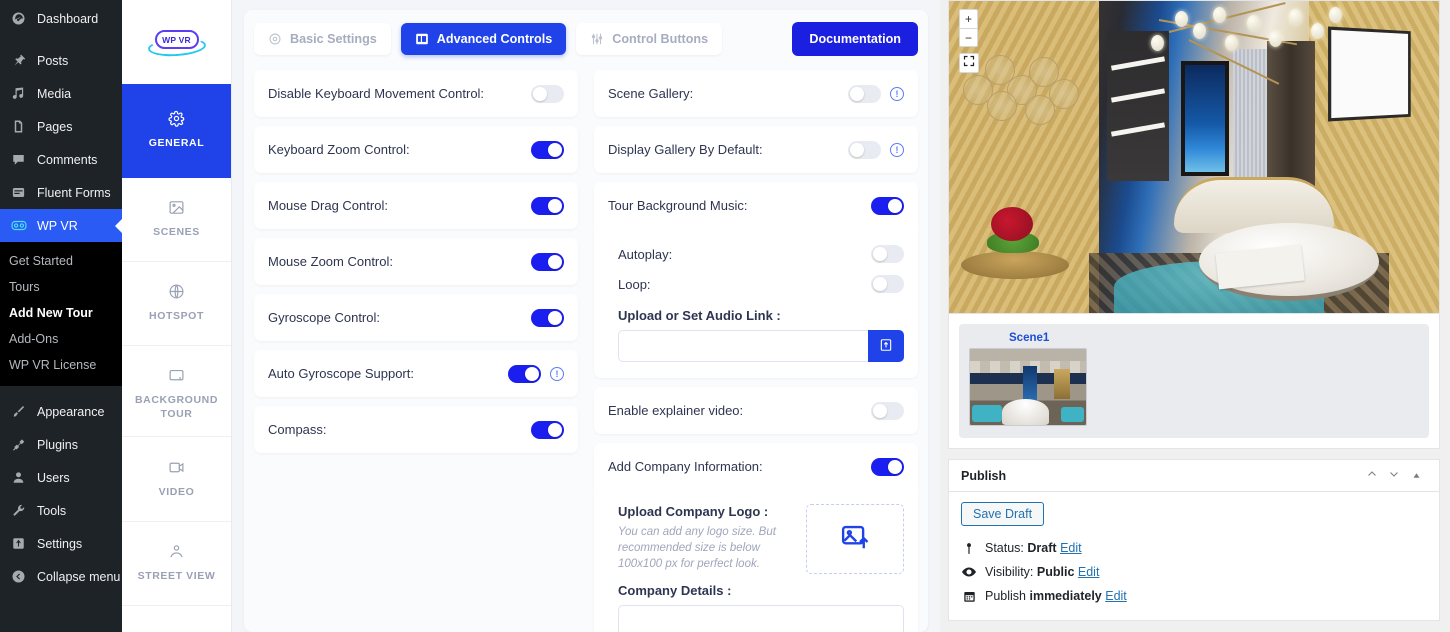 The width and height of the screenshot is (1450, 632). I want to click on zoom-in-button: +, so click(968, 18).